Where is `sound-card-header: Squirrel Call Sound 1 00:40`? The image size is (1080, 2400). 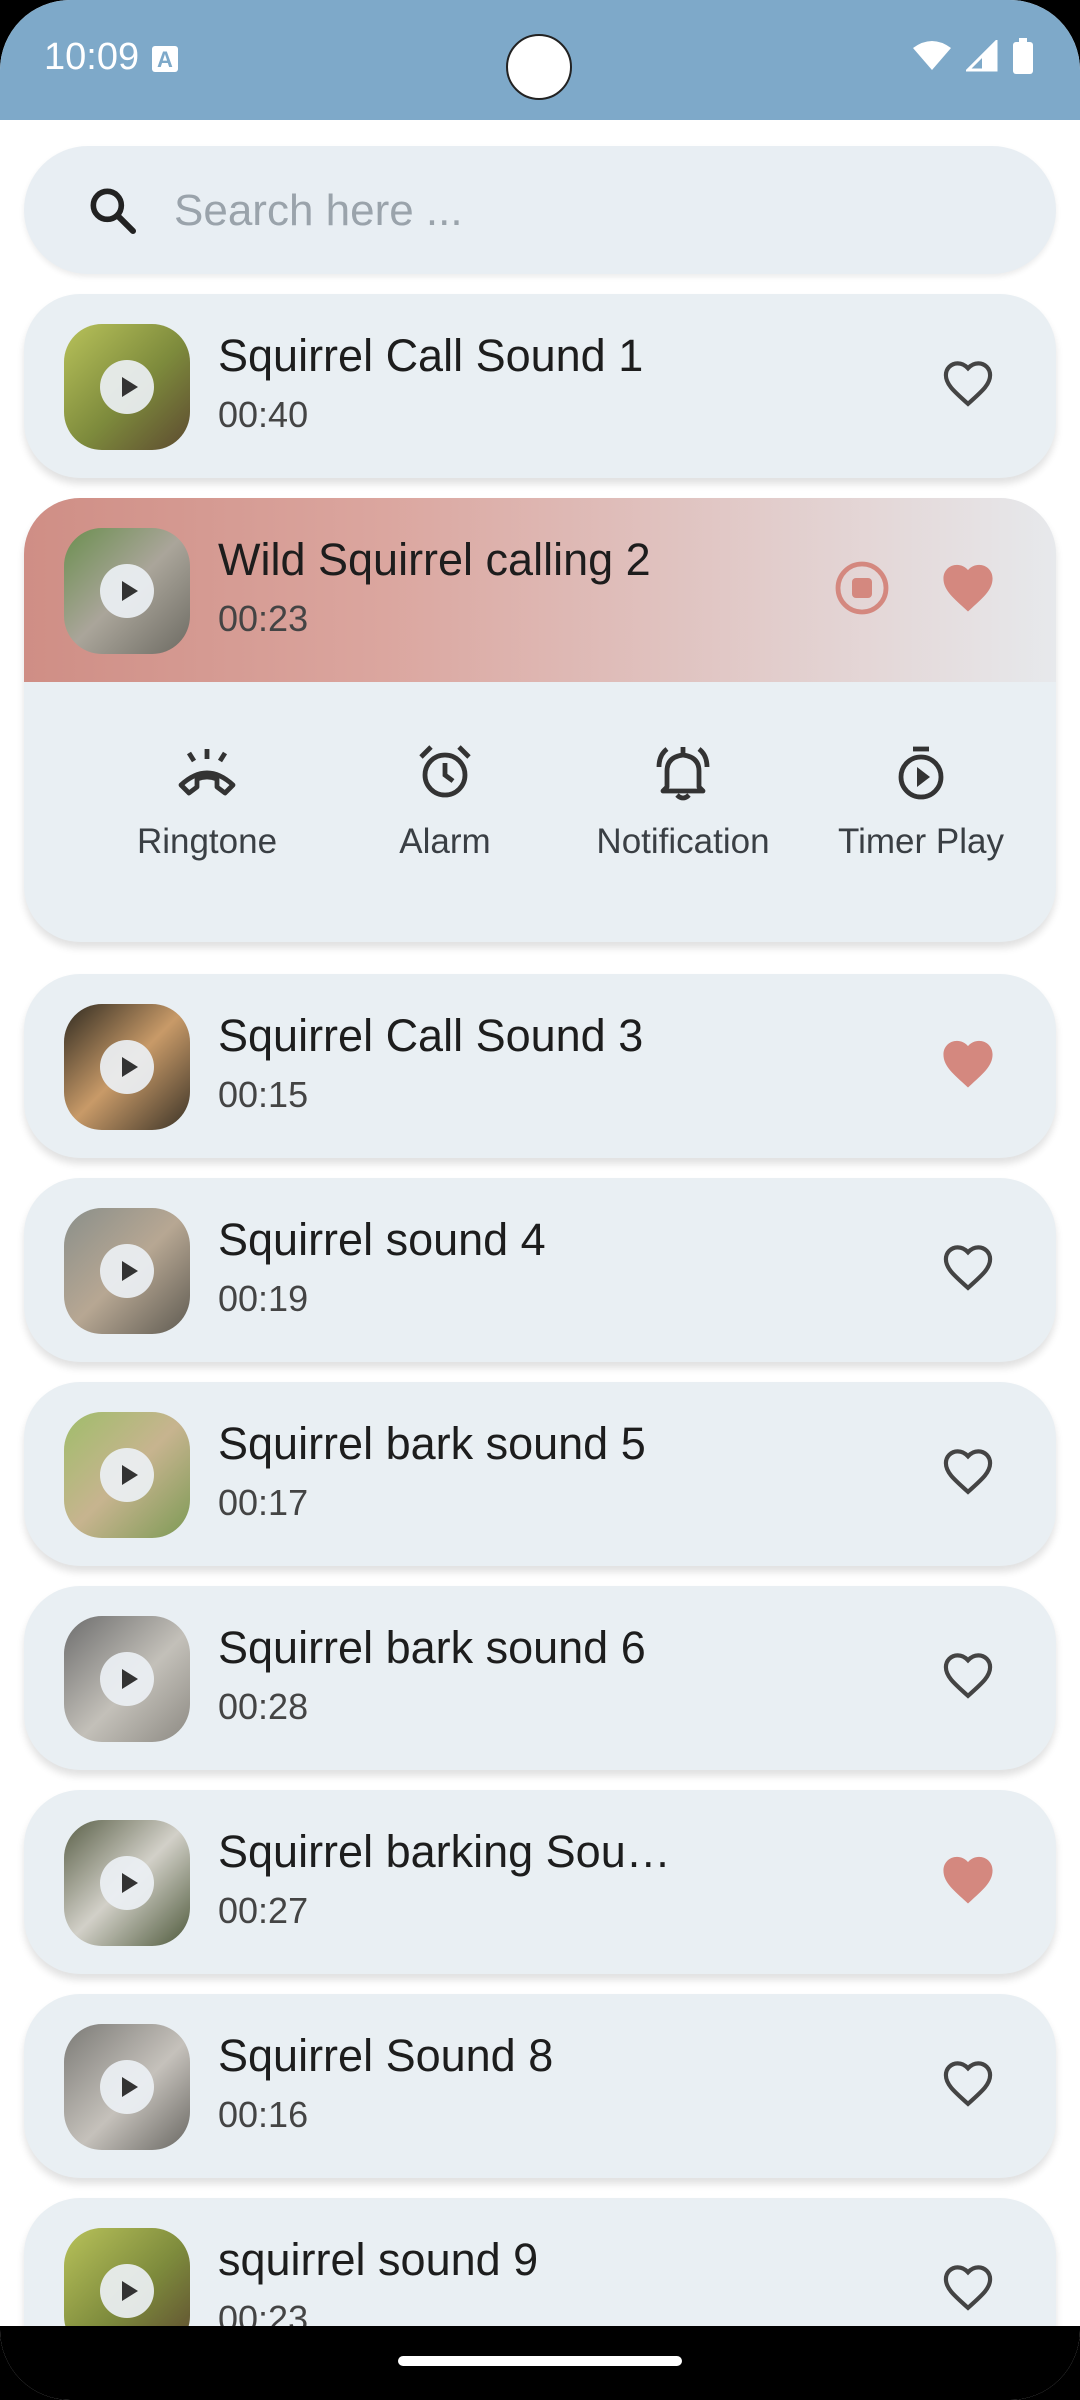
sound-card-header: Squirrel Call Sound 1 00:40 is located at coordinates (540, 386).